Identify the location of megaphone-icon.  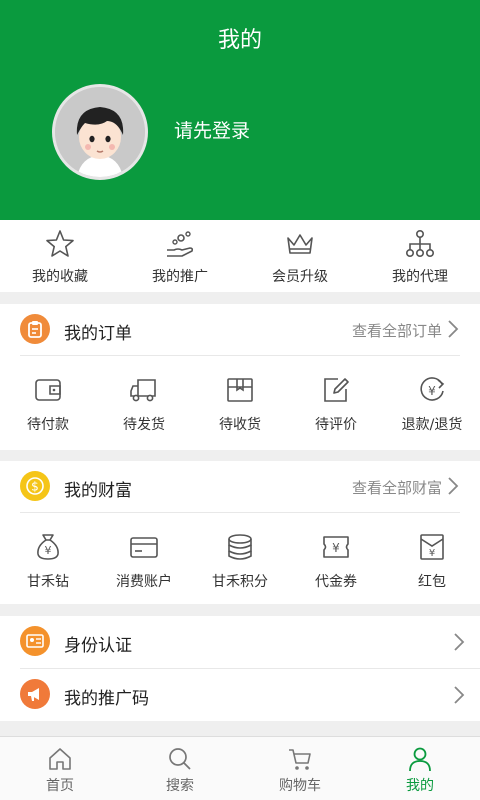
(35, 694).